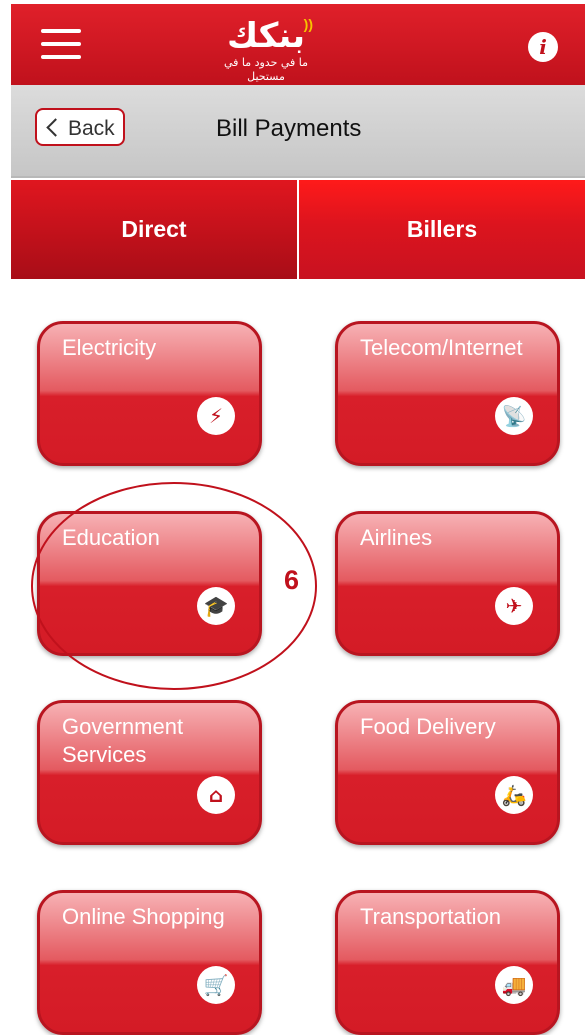  What do you see at coordinates (216, 795) in the screenshot?
I see `house-icon: ⌂` at bounding box center [216, 795].